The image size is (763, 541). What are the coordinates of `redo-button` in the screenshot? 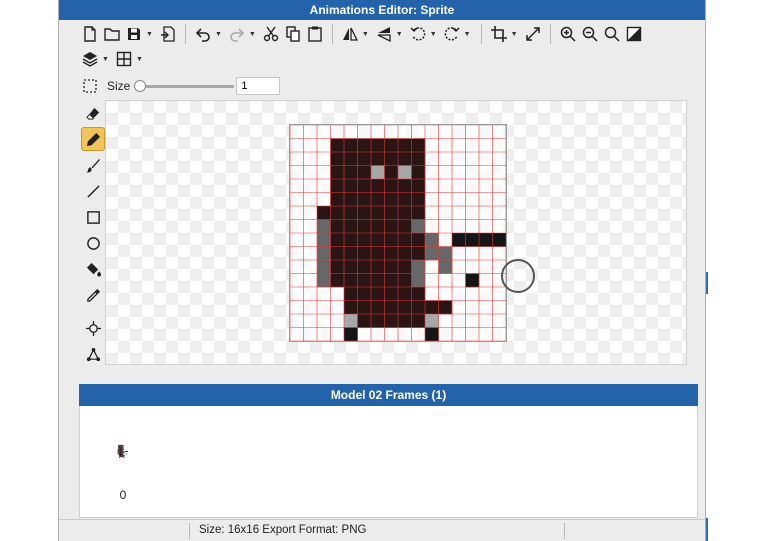 It's located at (237, 34).